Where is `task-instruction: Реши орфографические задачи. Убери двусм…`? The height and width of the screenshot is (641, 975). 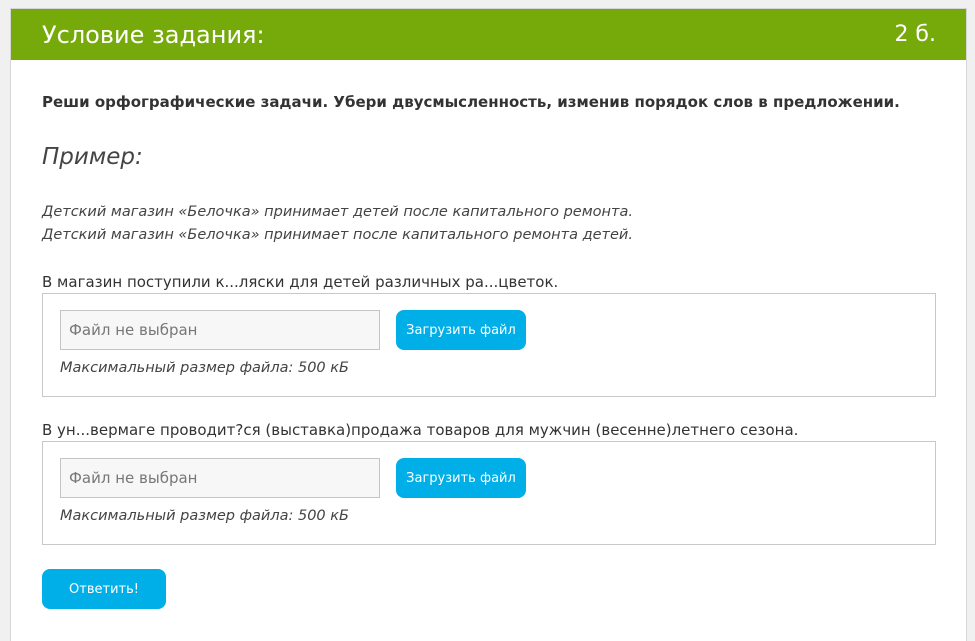
task-instruction: Реши орфографические задачи. Убери двусм… is located at coordinates (471, 102).